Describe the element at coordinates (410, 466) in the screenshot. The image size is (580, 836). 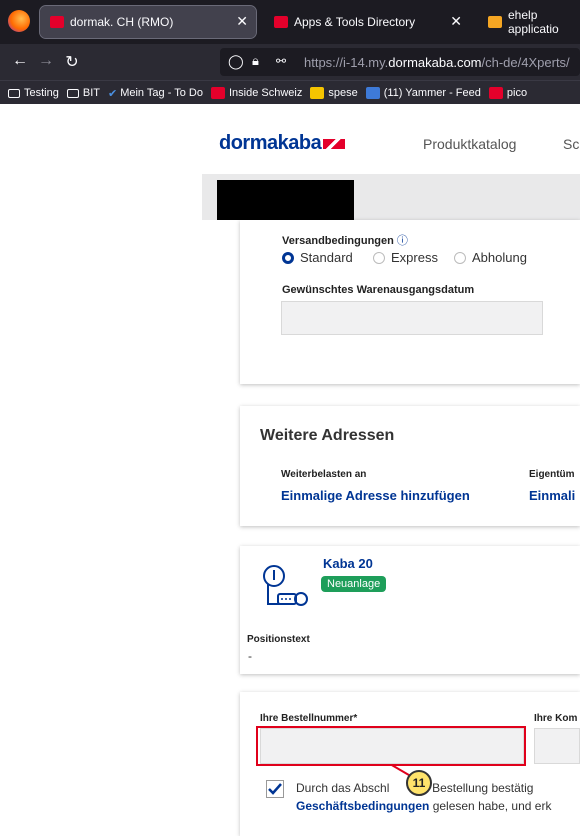
I see `addresses-card` at that location.